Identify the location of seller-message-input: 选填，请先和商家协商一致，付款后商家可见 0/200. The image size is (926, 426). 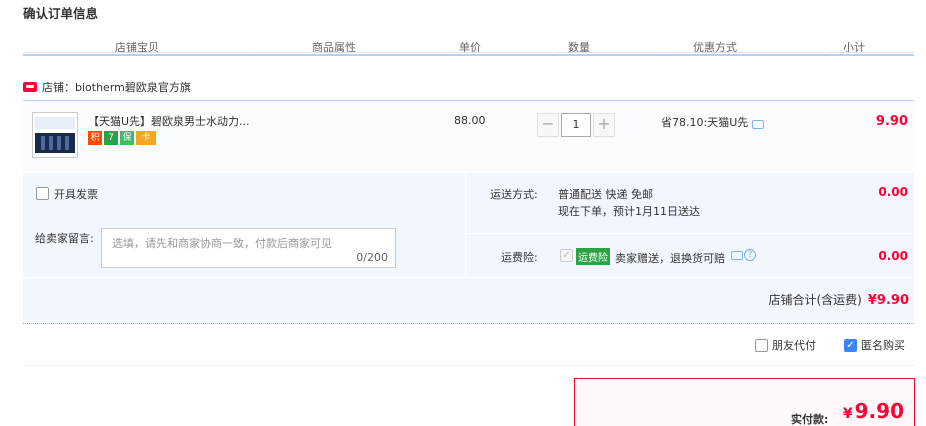
(248, 248).